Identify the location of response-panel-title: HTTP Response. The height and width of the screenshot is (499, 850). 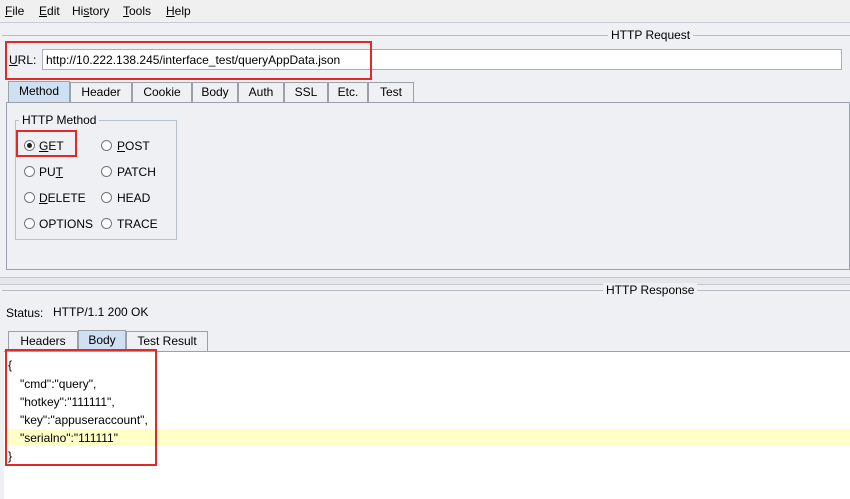
(650, 290).